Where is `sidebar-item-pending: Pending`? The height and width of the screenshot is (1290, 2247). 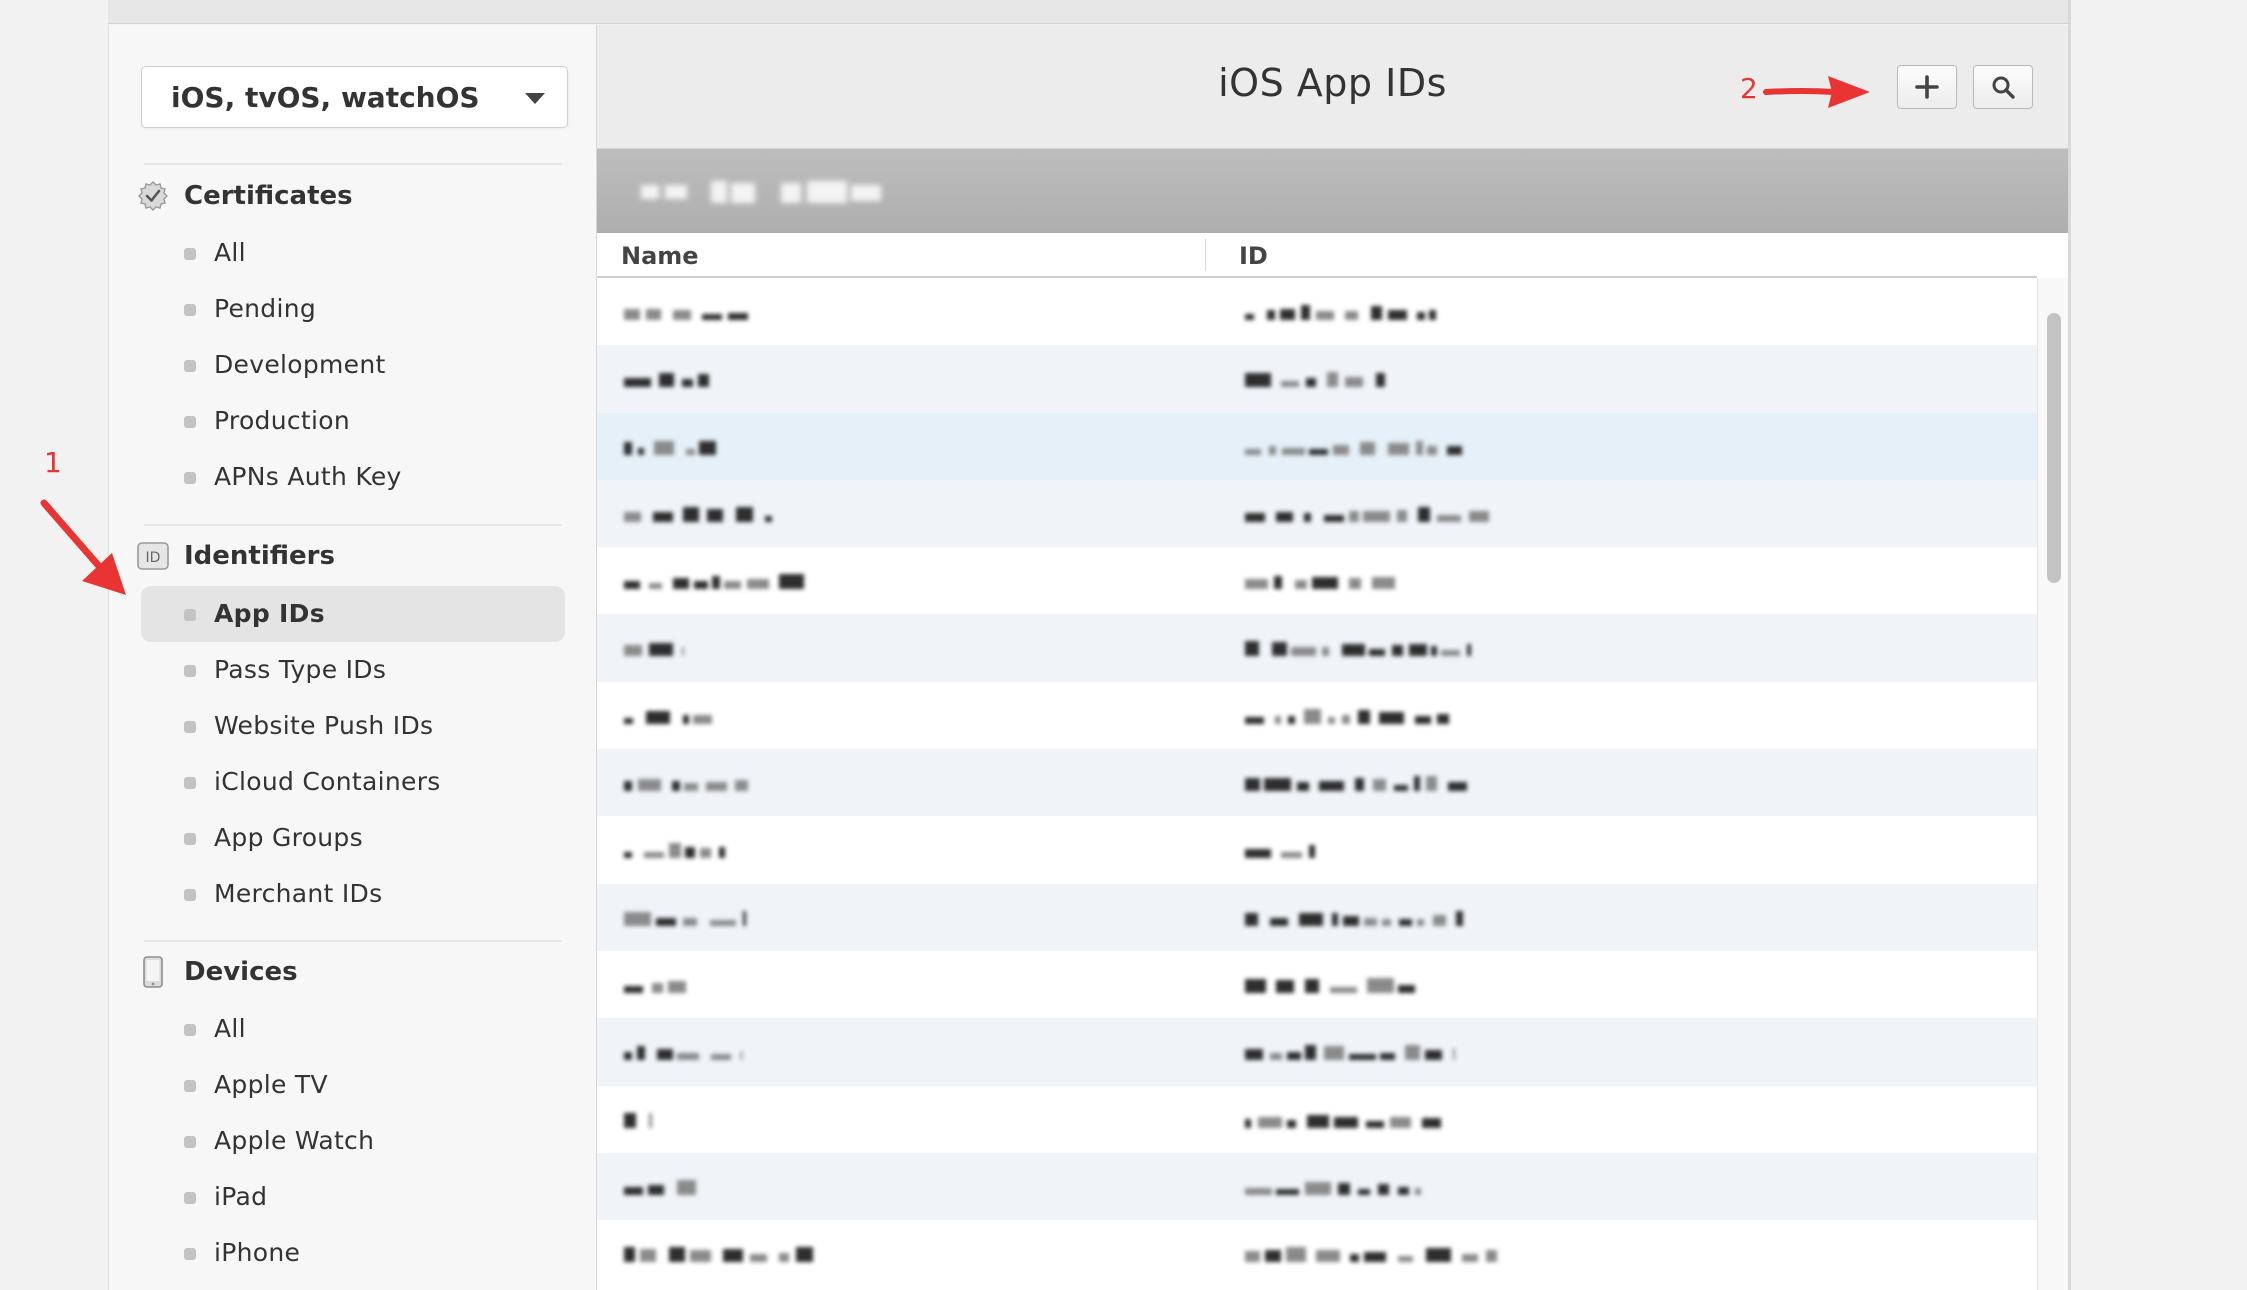
sidebar-item-pending: Pending is located at coordinates (353, 309).